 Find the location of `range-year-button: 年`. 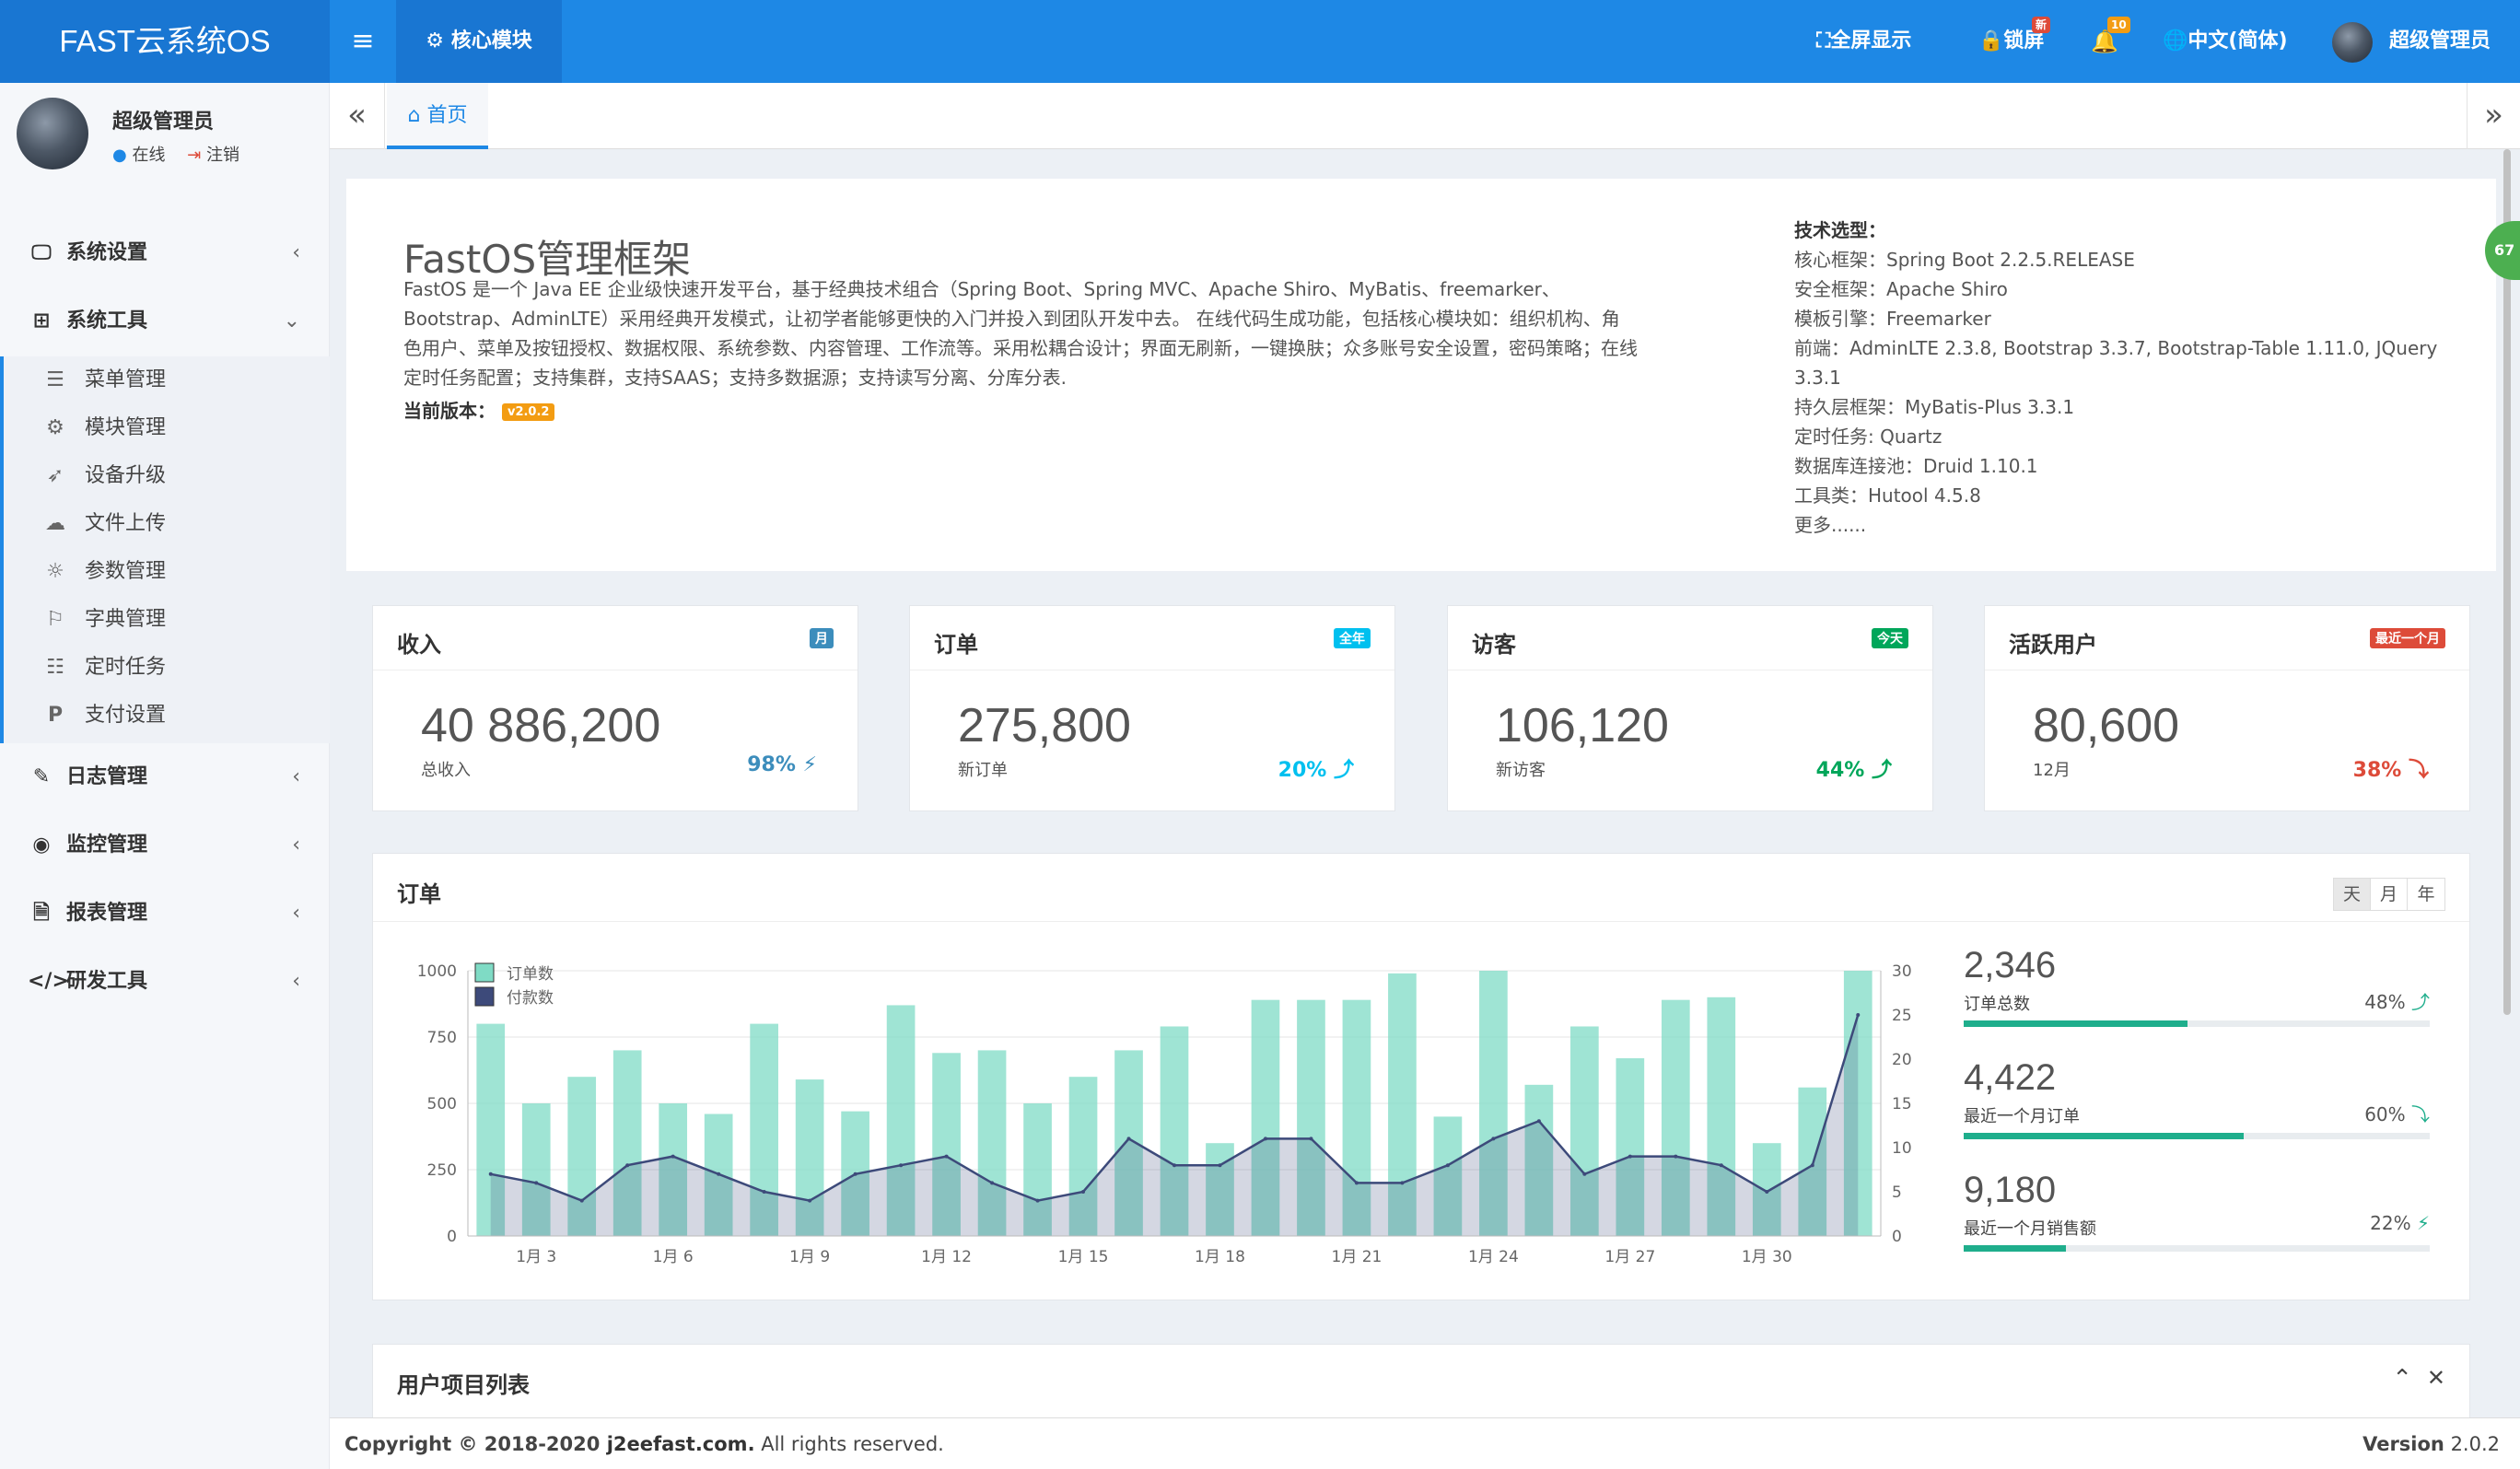

range-year-button: 年 is located at coordinates (2426, 894).